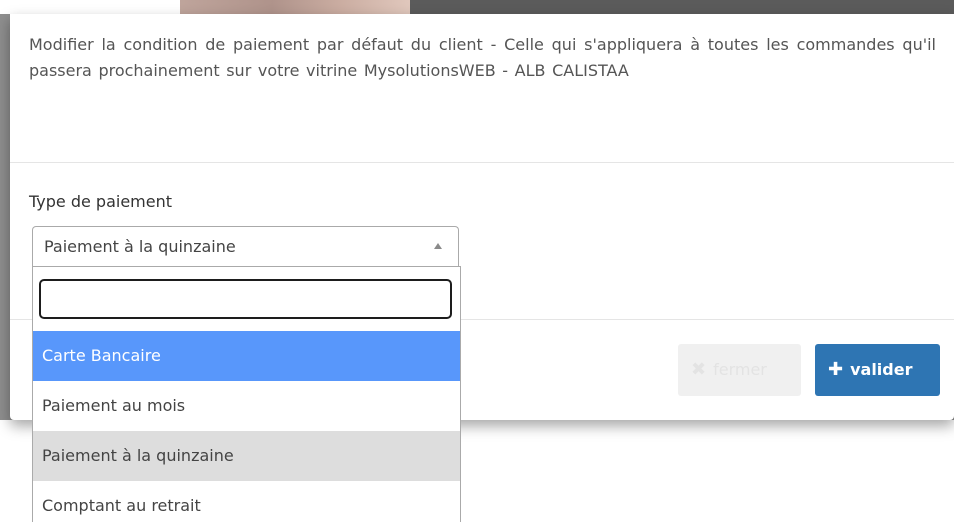  What do you see at coordinates (246, 406) in the screenshot?
I see `option-paiement-au-mois: Paiement au mois` at bounding box center [246, 406].